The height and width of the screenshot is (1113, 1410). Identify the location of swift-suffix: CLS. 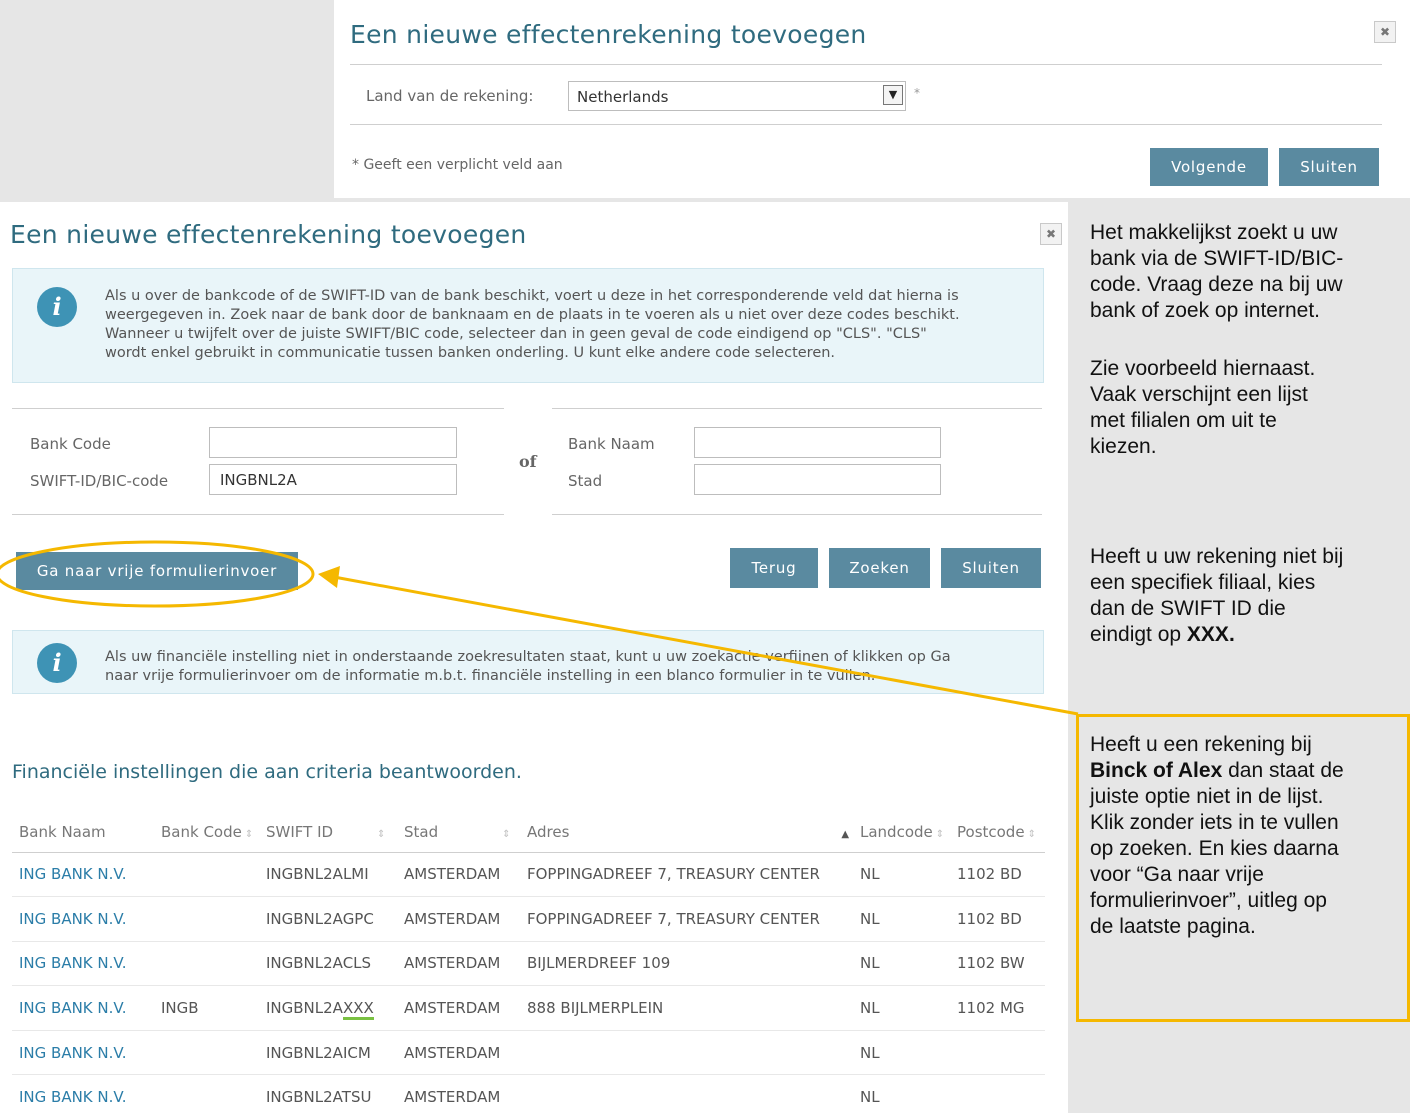
(357, 963).